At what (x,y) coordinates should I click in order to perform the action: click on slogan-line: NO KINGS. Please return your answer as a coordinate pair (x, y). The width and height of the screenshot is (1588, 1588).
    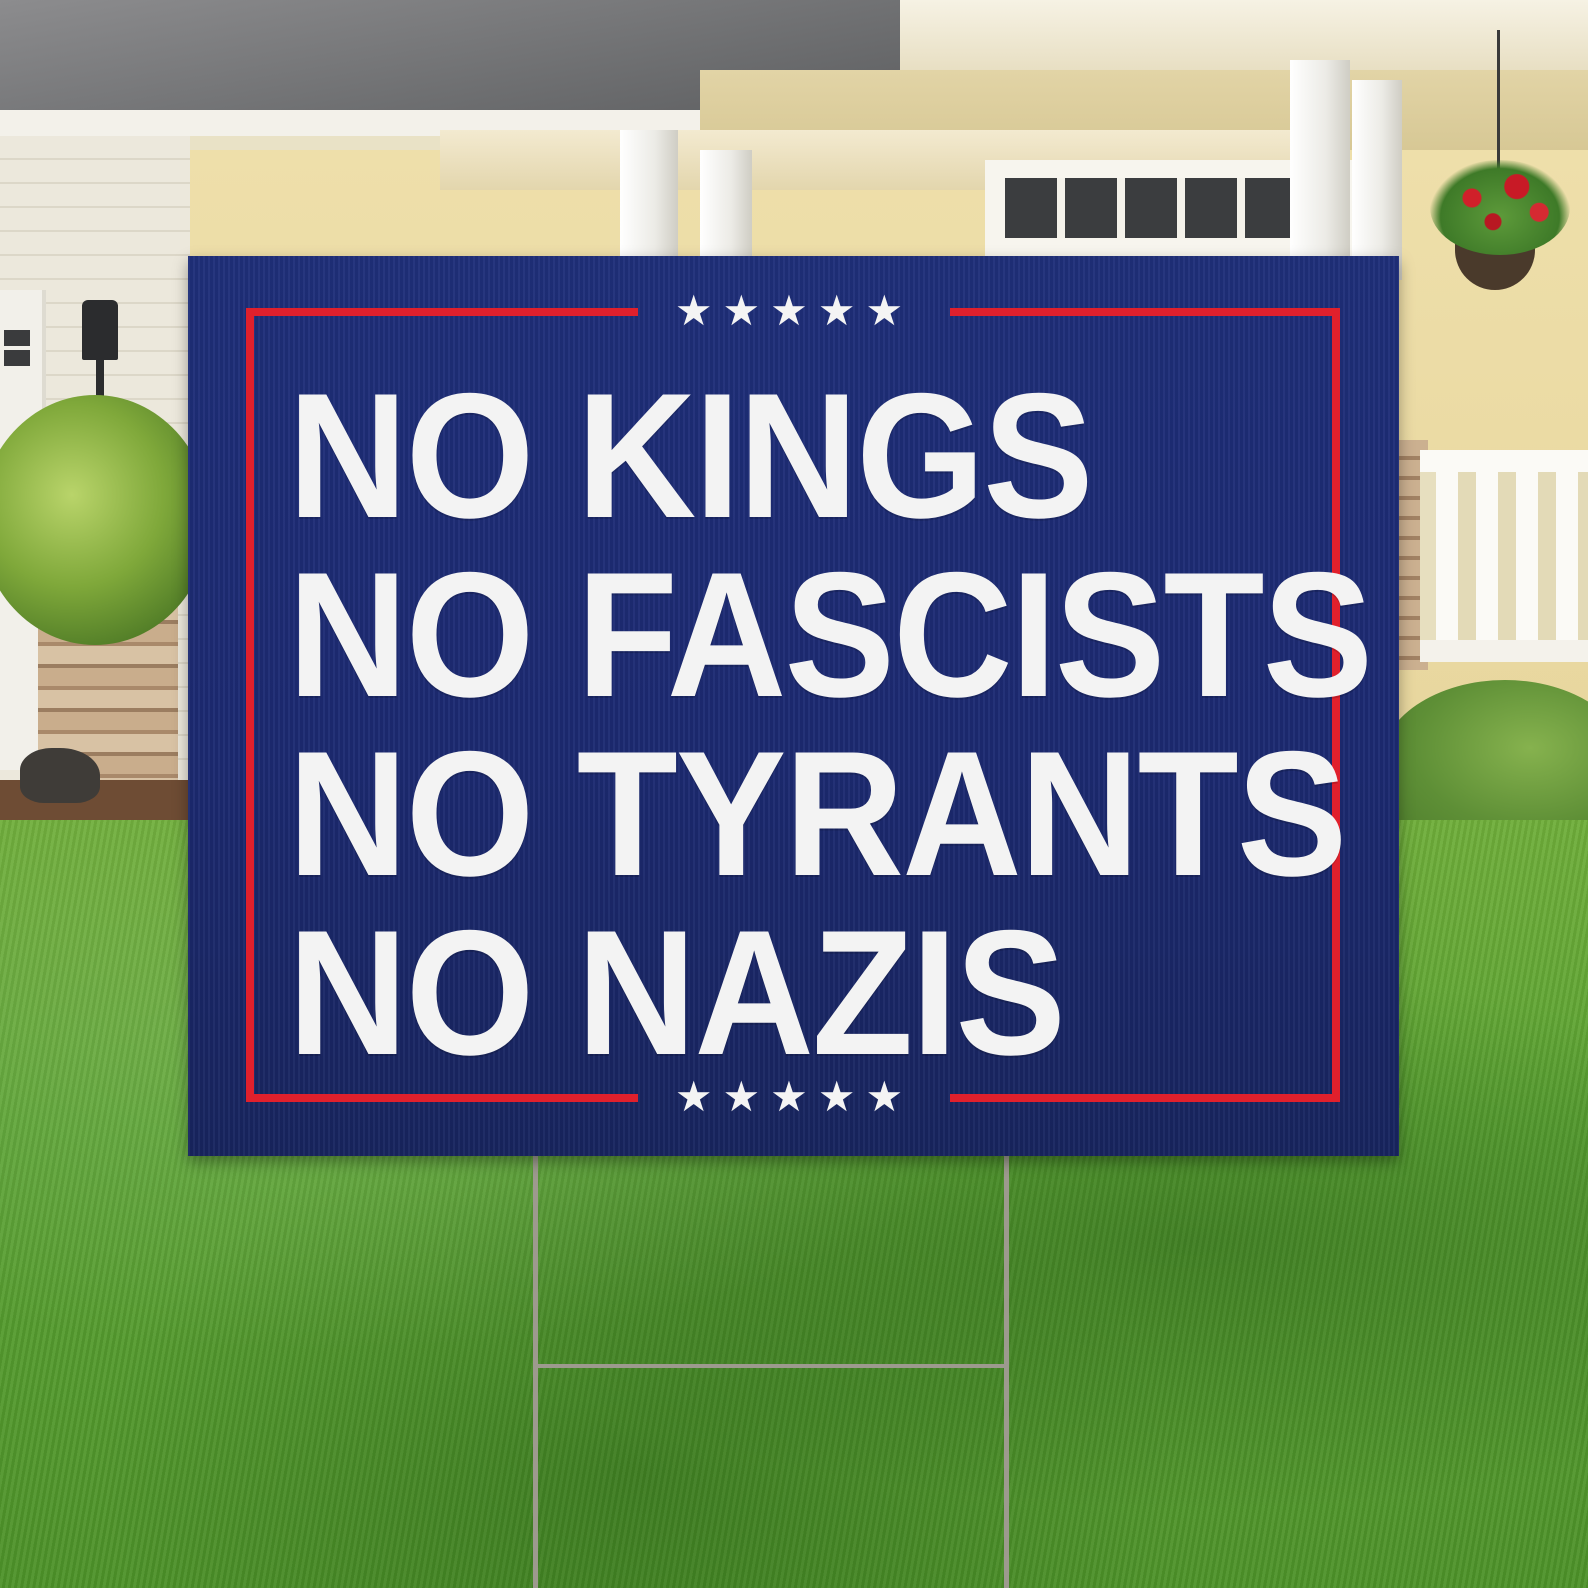
    Looking at the image, I should click on (691, 455).